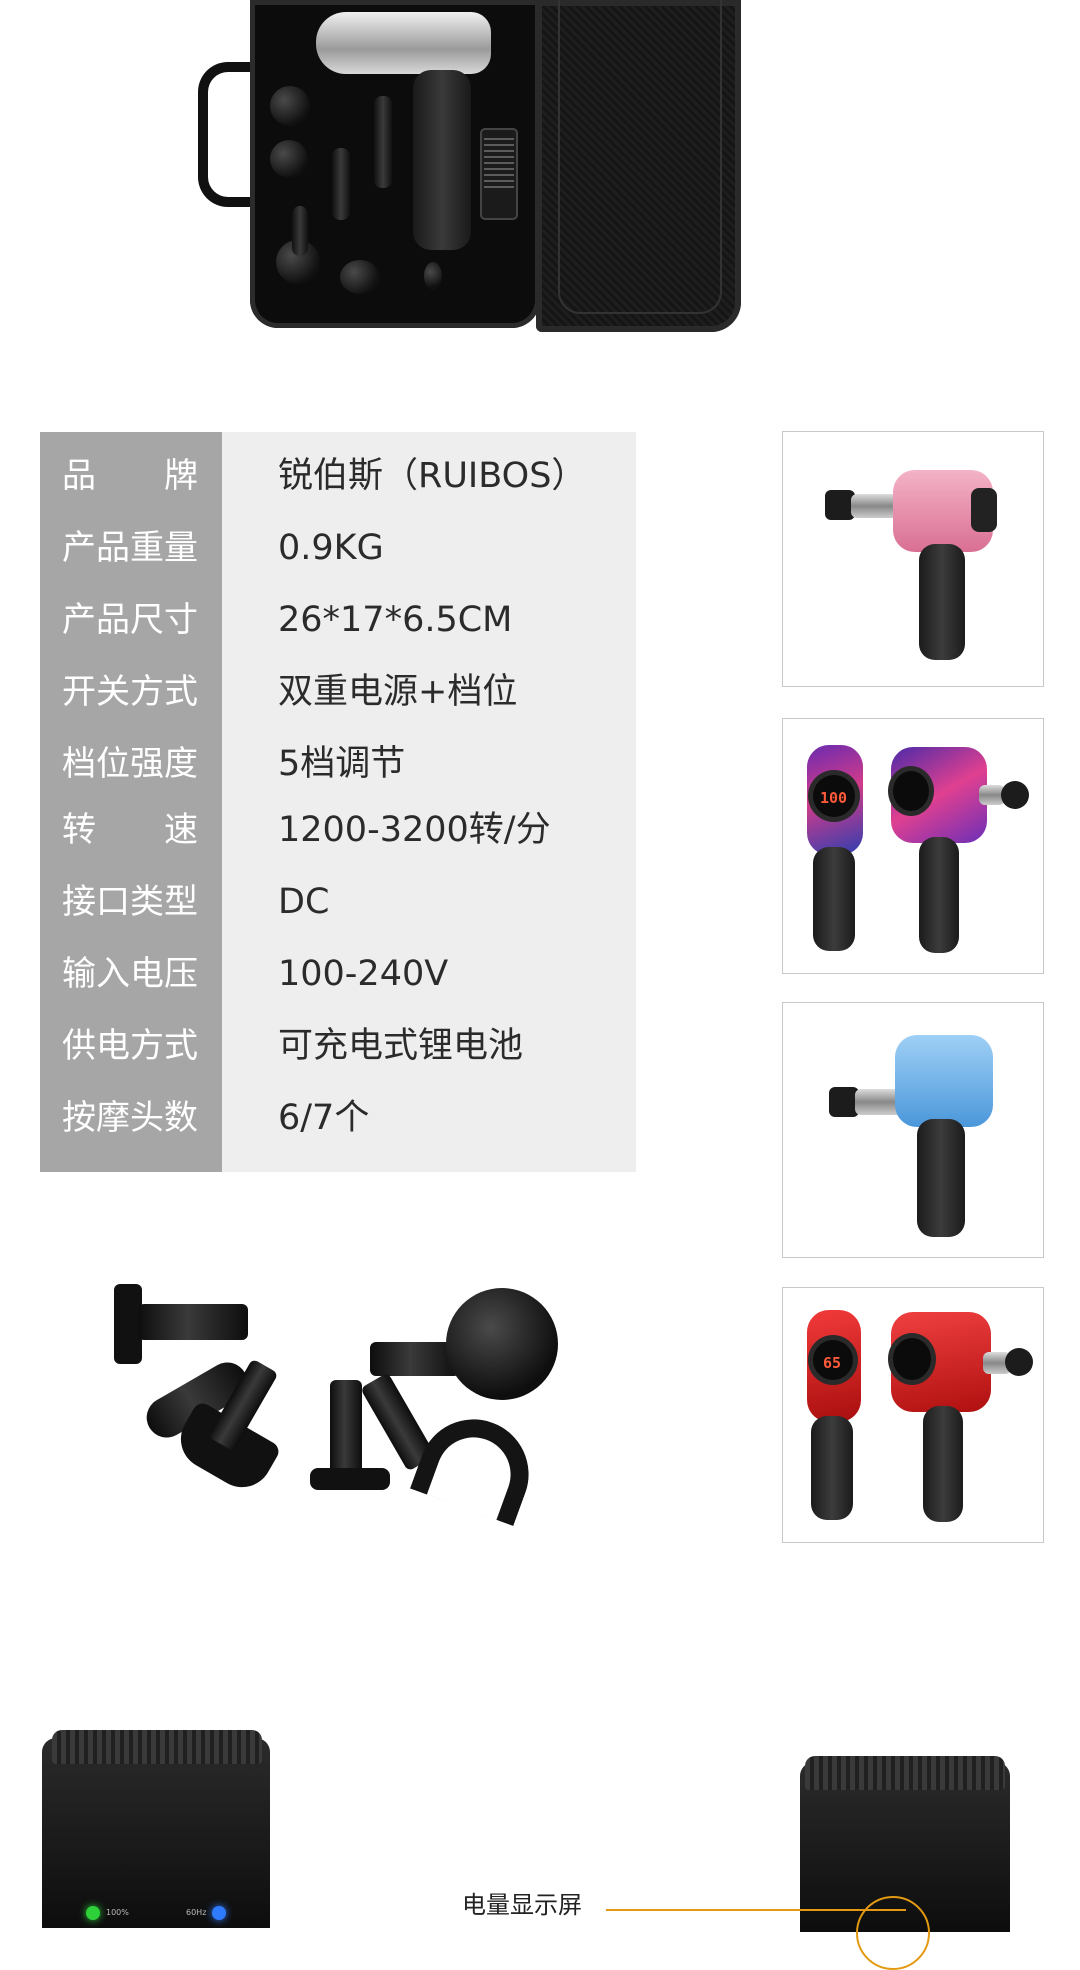 The image size is (1080, 1970). What do you see at coordinates (338, 902) in the screenshot?
I see `spec-row-interface: 接口类型 DC` at bounding box center [338, 902].